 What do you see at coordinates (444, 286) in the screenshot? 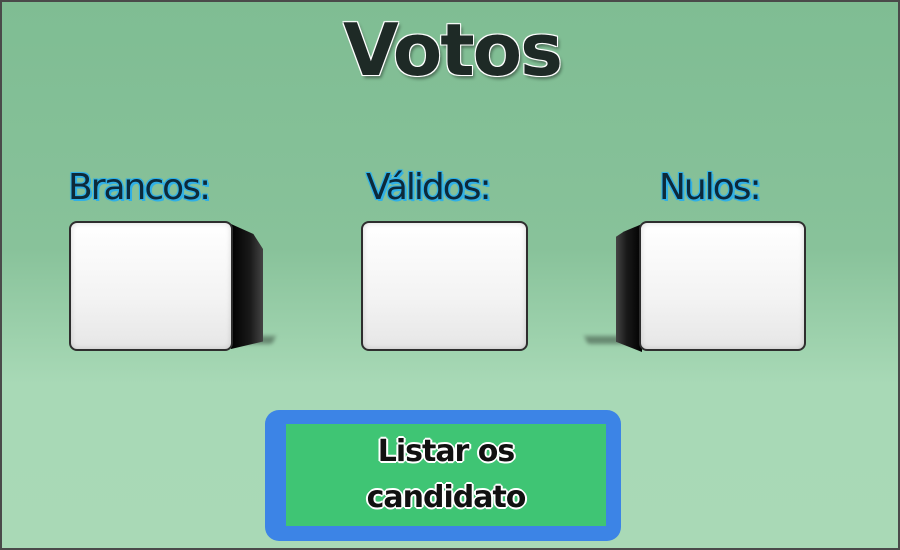
I see `validos-count-field` at bounding box center [444, 286].